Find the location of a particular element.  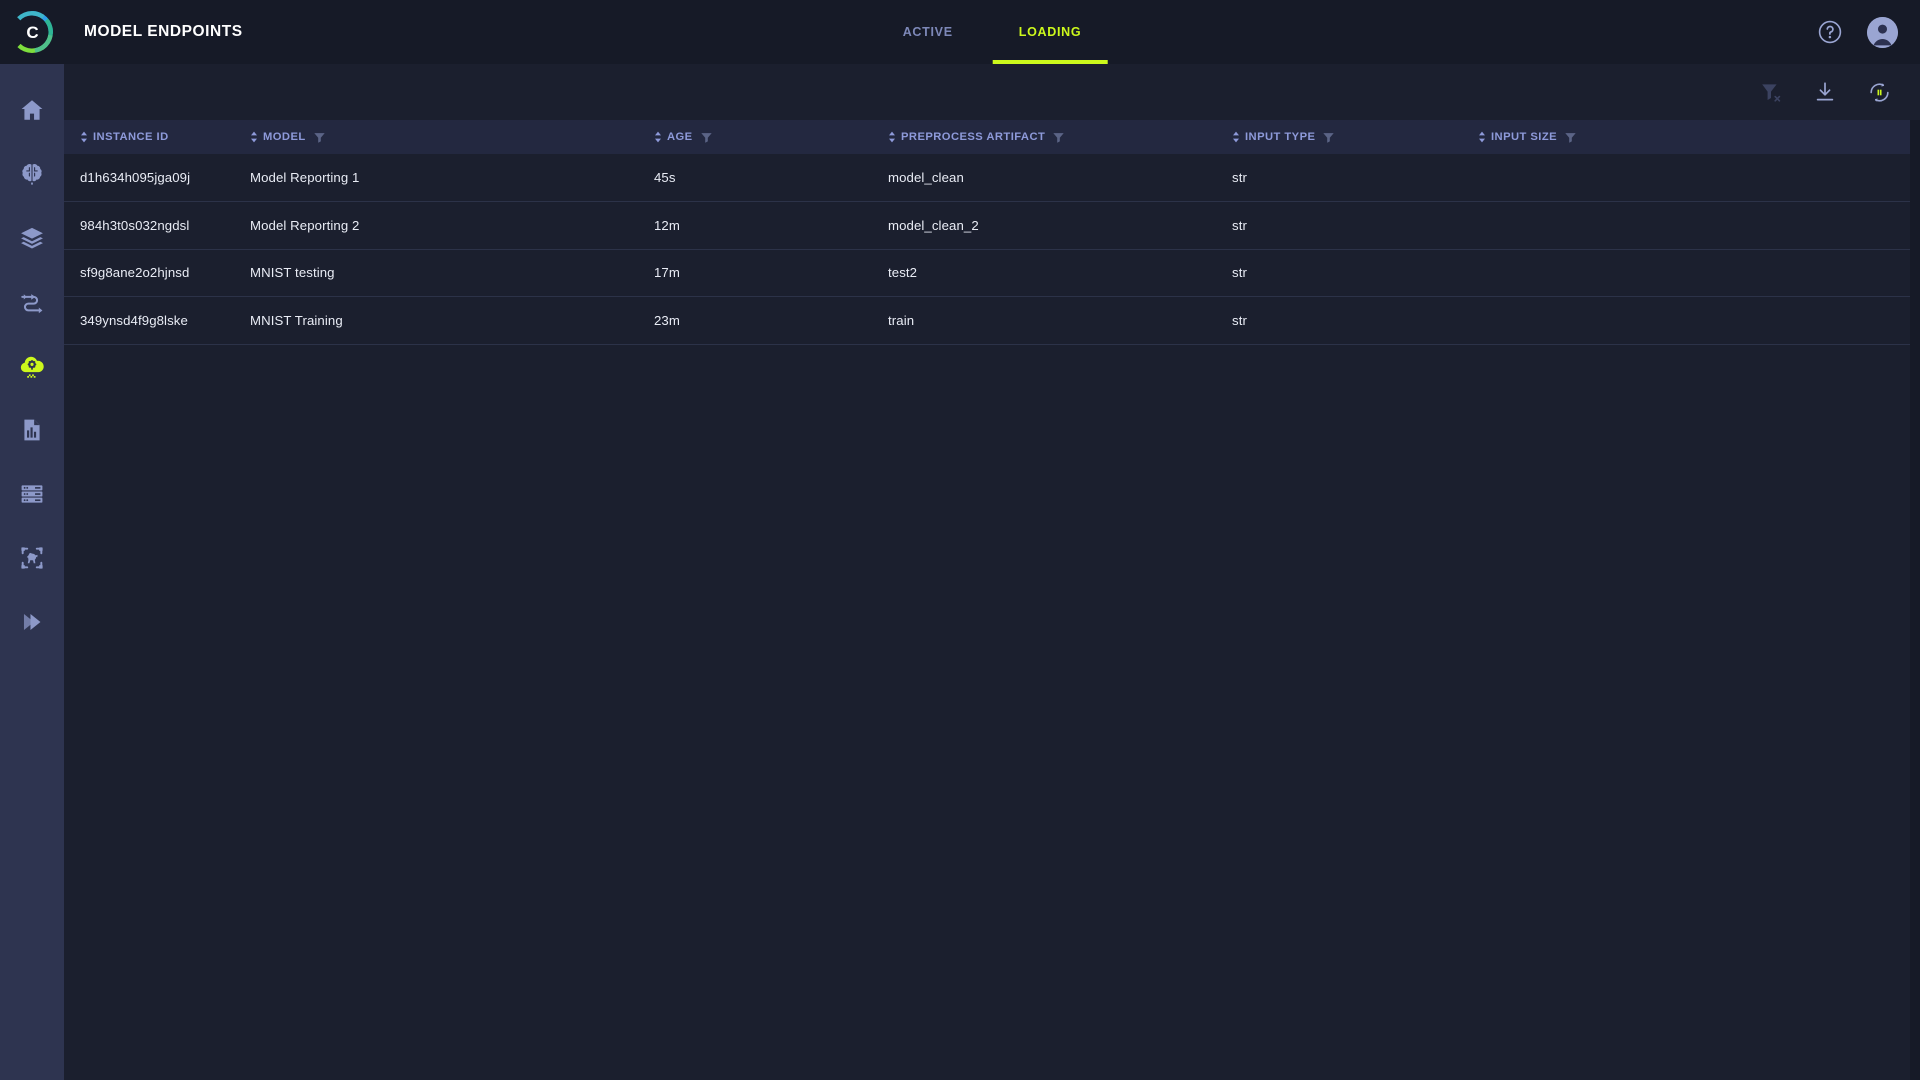

column-header-preprocess-artifact: PREPROCESS ARTIFACT is located at coordinates (1060, 137).